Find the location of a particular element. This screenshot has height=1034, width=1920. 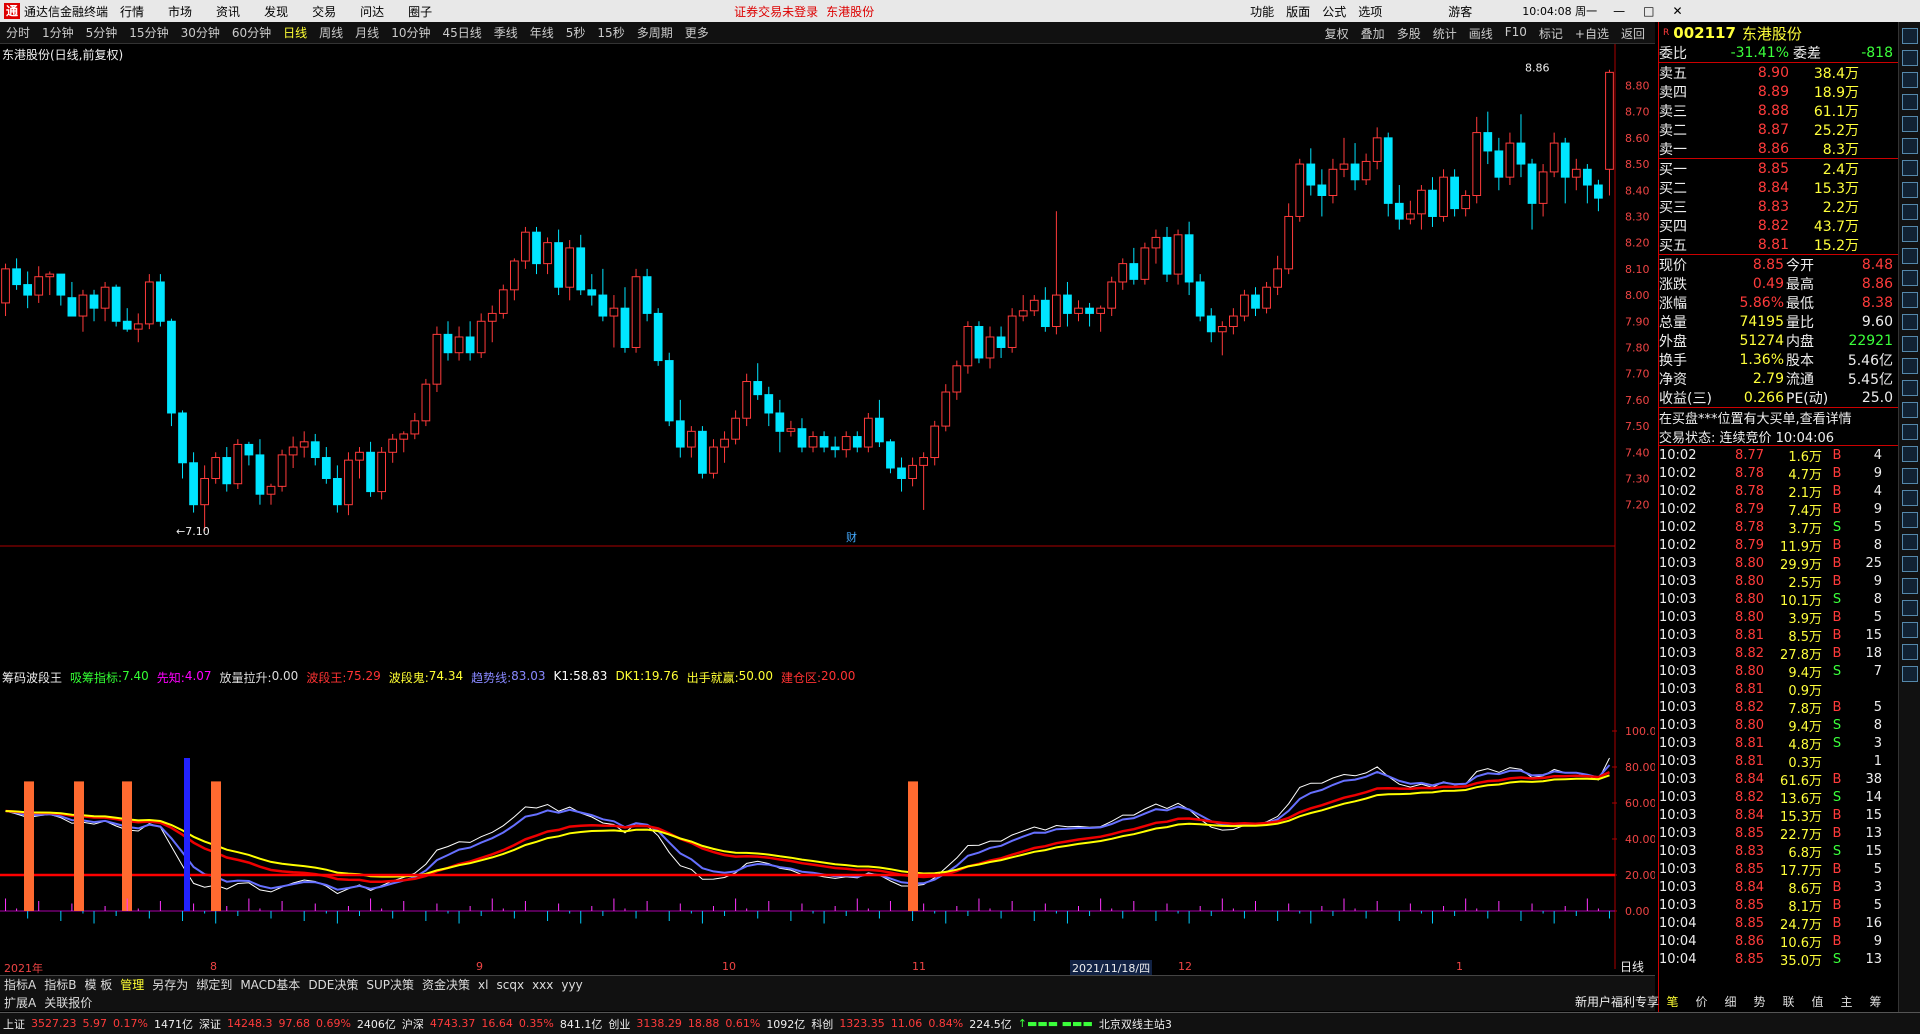

menu-item: 行情 is located at coordinates (132, 11).